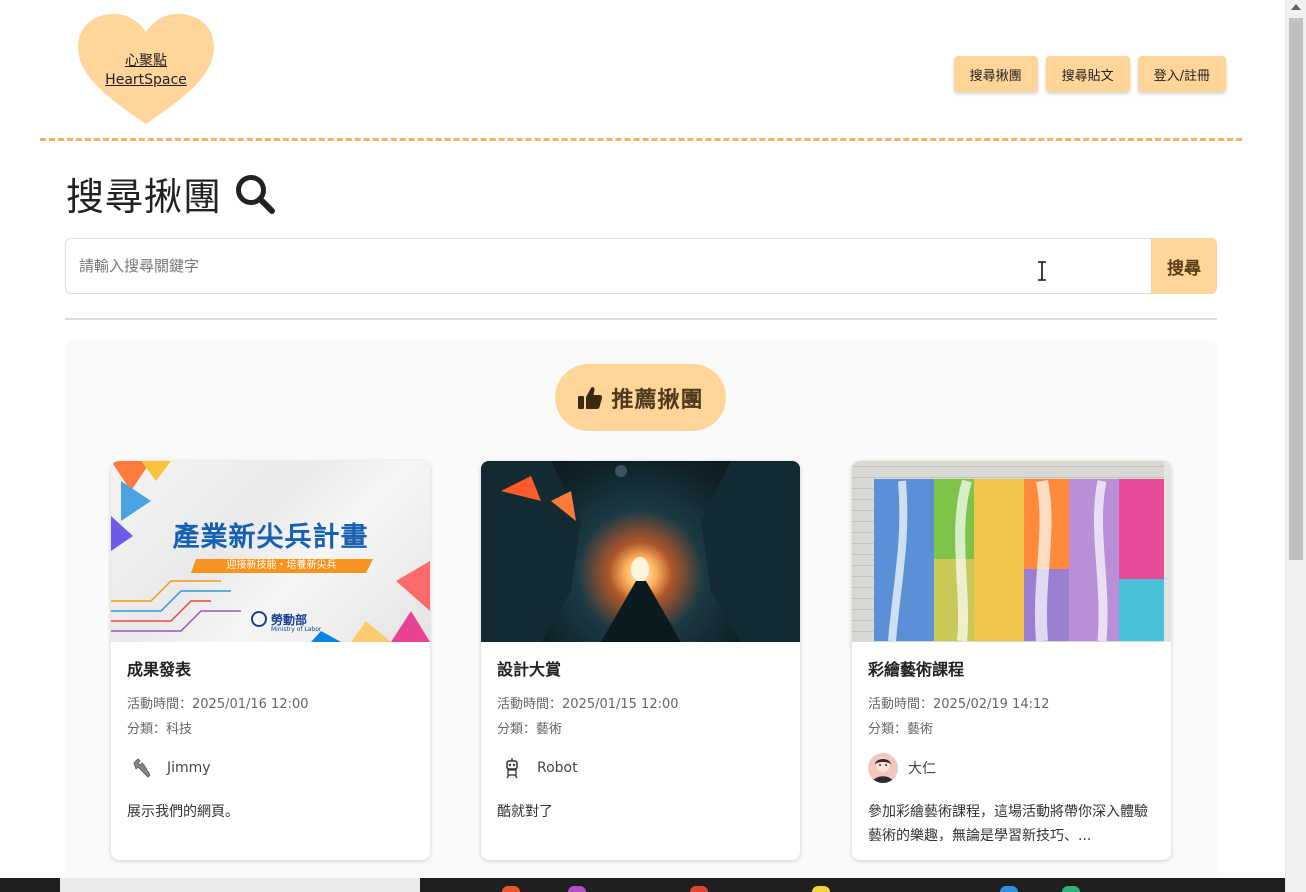 The width and height of the screenshot is (1306, 892). What do you see at coordinates (270, 668) in the screenshot?
I see `card-title: 成果發表` at bounding box center [270, 668].